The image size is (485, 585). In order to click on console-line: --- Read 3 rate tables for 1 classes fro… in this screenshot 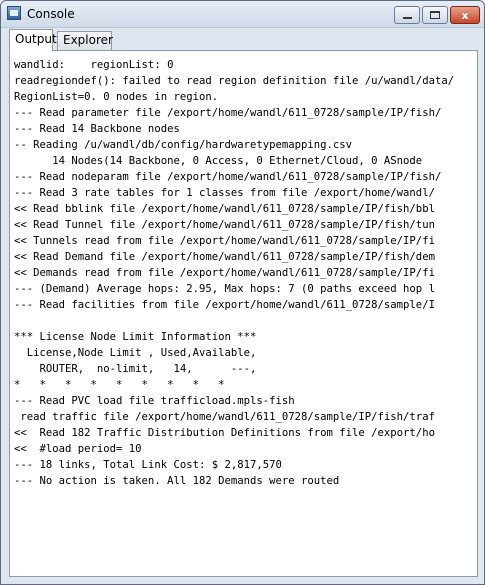, I will do `click(224, 193)`.